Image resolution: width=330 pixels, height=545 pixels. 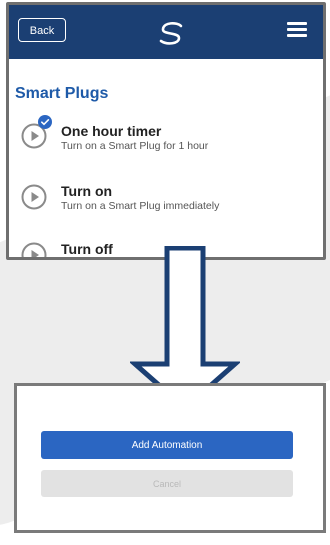 I want to click on back-button: Back, so click(x=42, y=30).